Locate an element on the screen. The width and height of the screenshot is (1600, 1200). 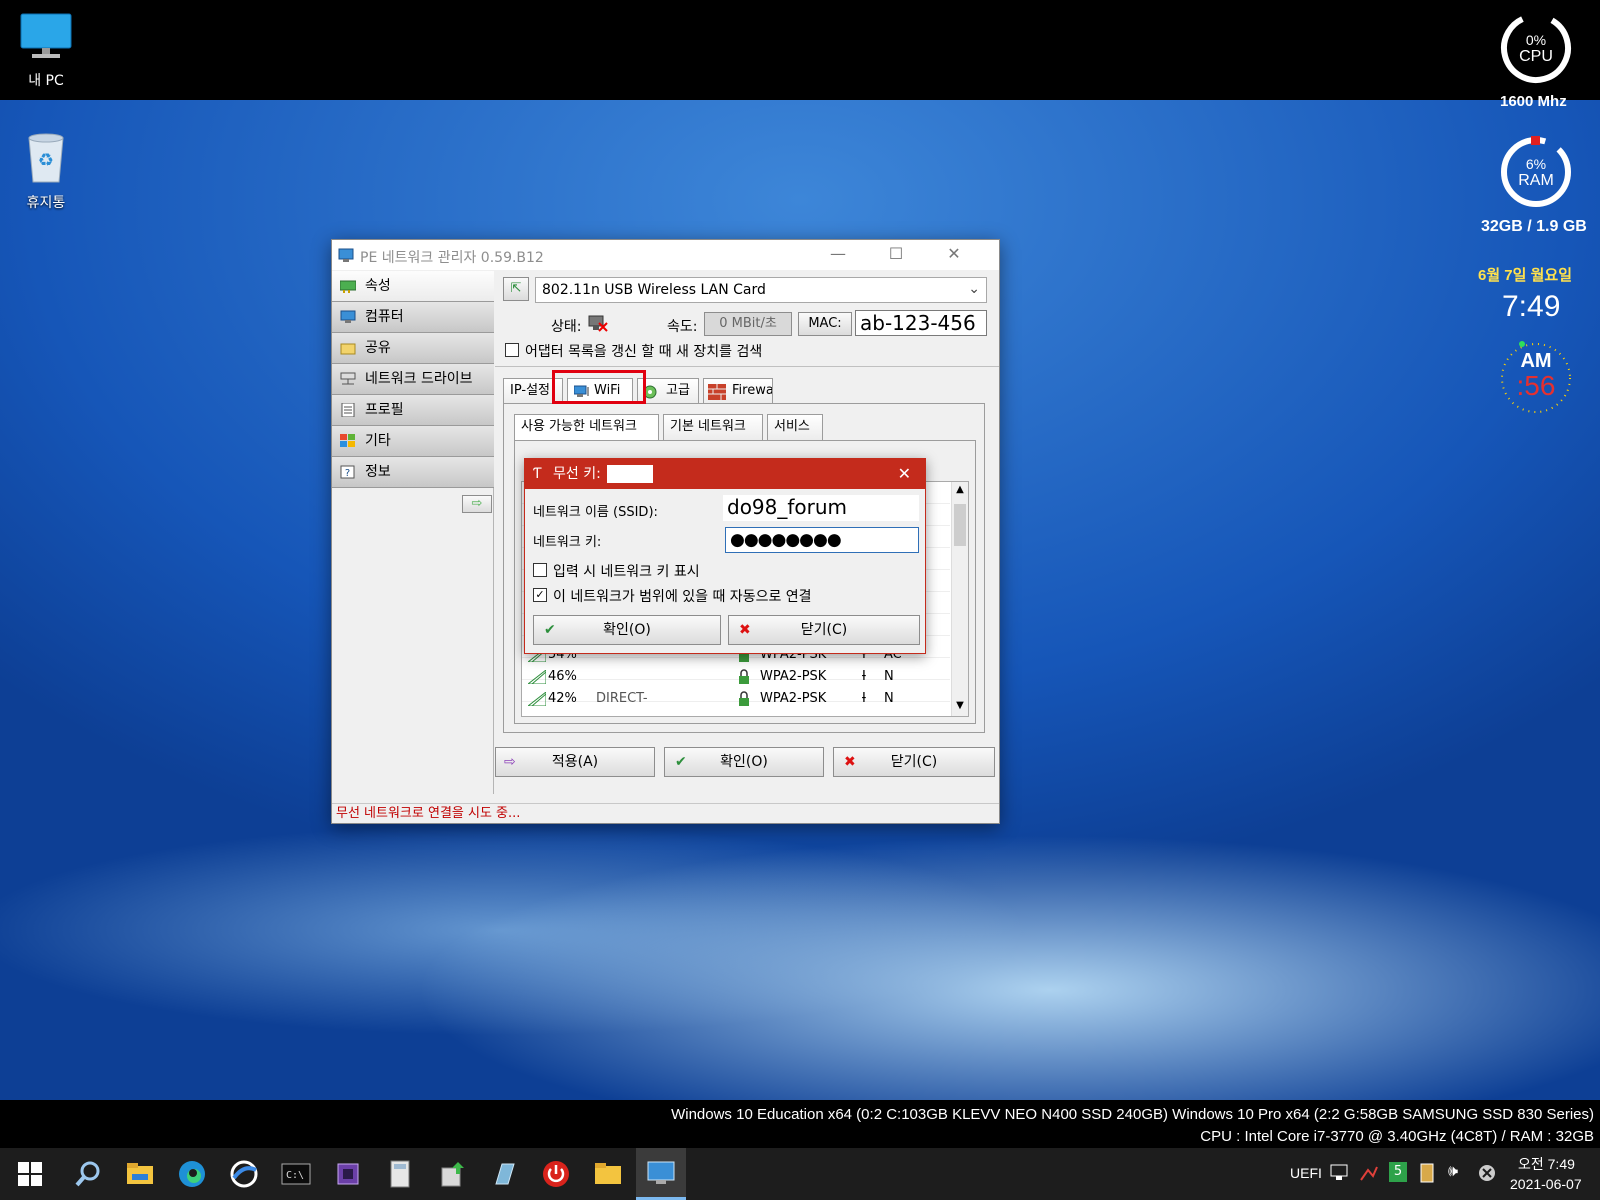
wifi-tab-highlight is located at coordinates (599, 387).